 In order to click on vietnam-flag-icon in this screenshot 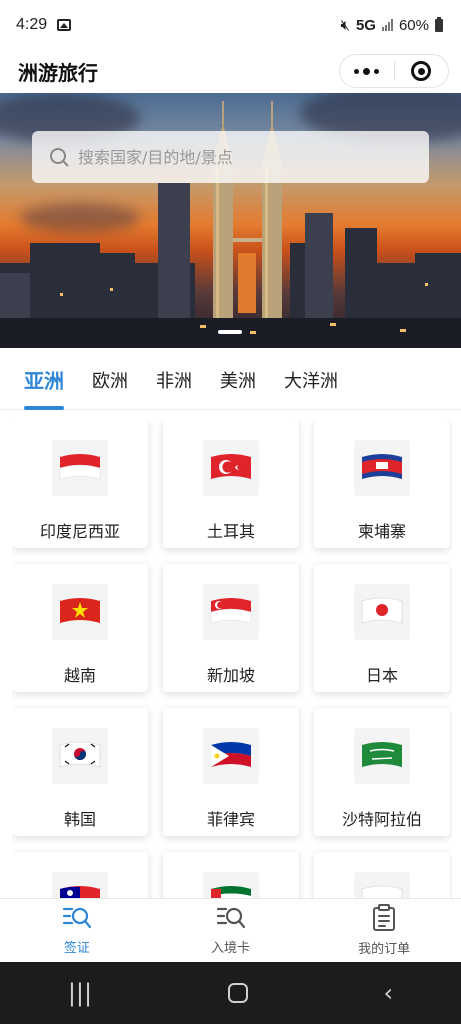, I will do `click(80, 612)`.